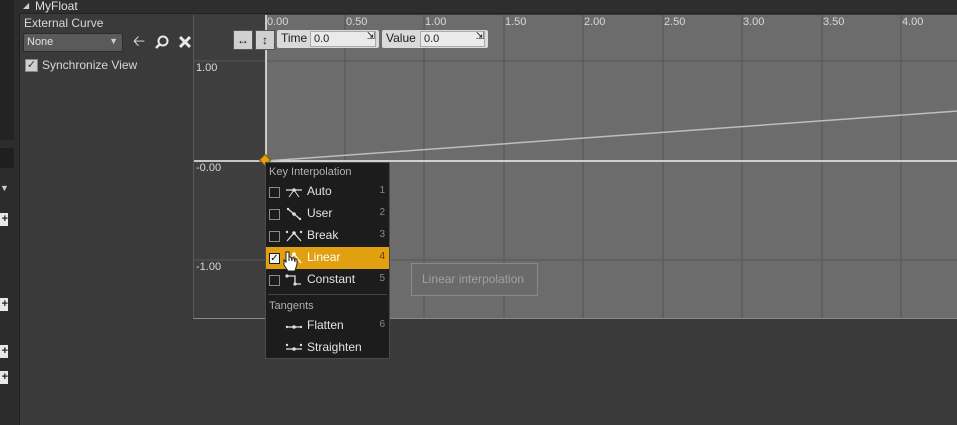 Image resolution: width=957 pixels, height=425 pixels. I want to click on constant-tangent-icon, so click(293, 280).